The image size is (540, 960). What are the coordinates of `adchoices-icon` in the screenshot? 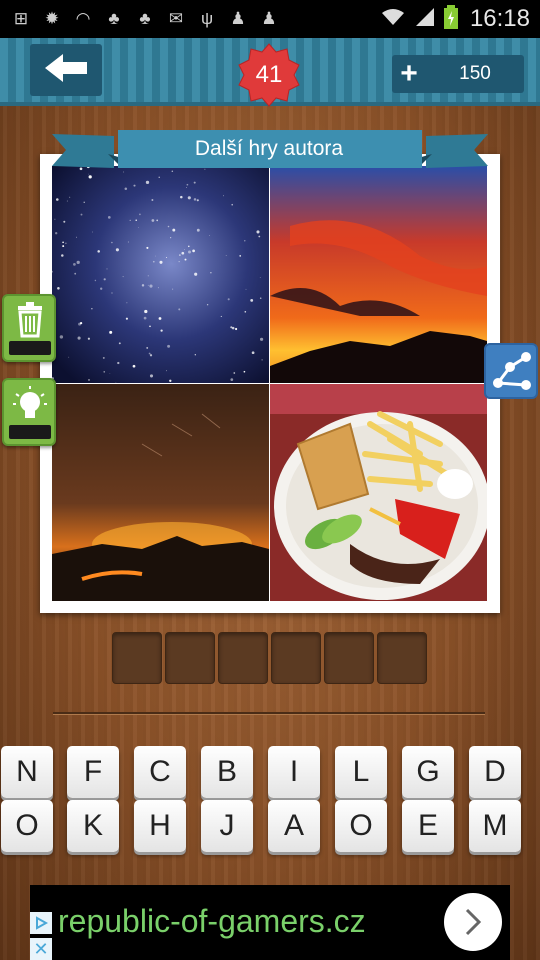 It's located at (41, 923).